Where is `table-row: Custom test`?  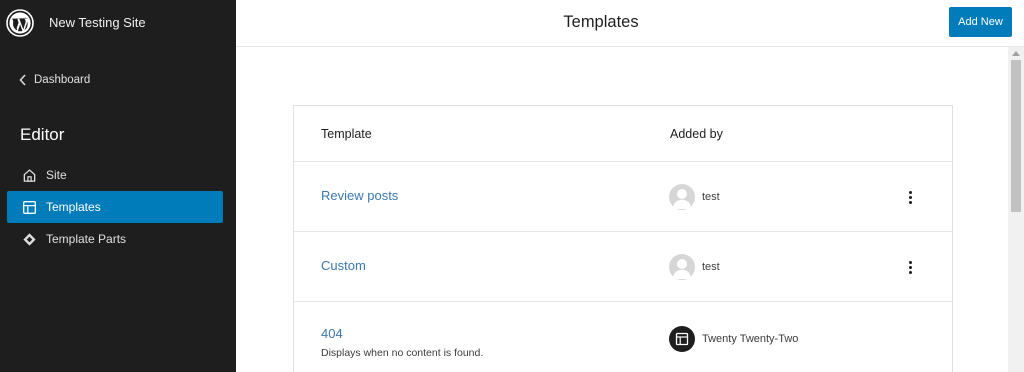
table-row: Custom test is located at coordinates (623, 267).